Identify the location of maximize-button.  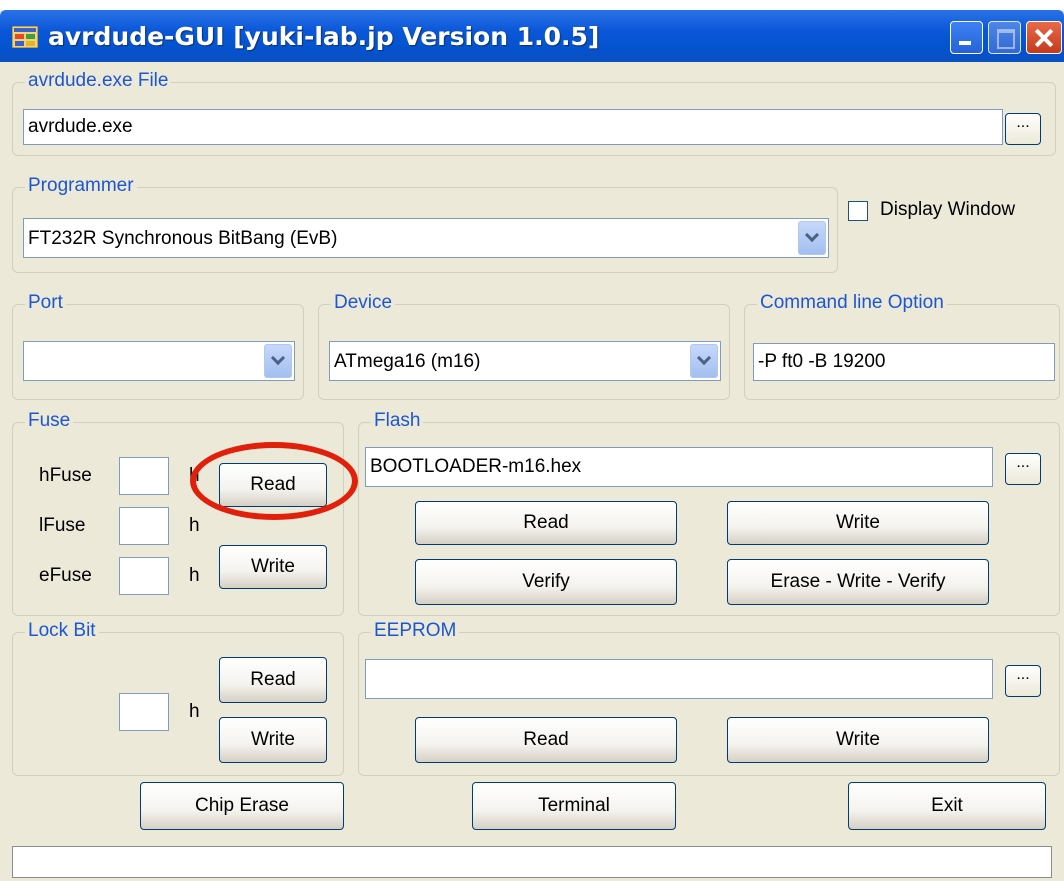
(1004, 37).